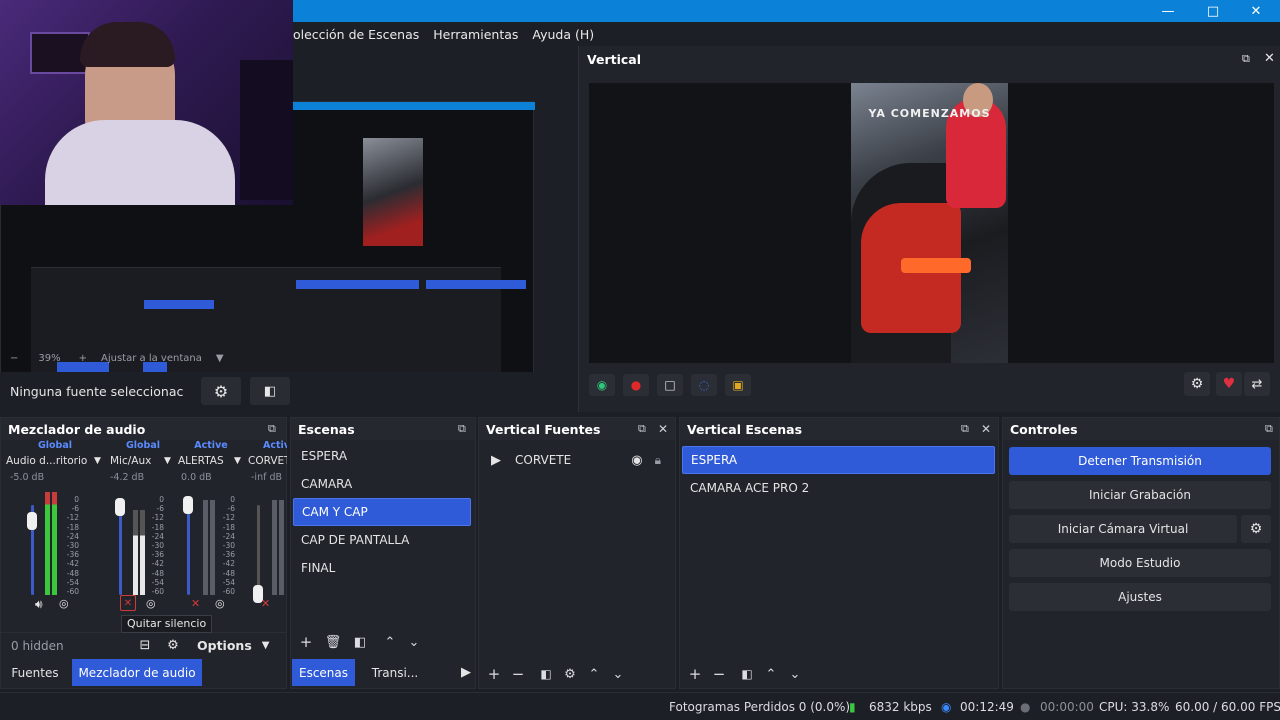  Describe the element at coordinates (658, 460) in the screenshot. I see `lock-icon: 🔒︎` at that location.